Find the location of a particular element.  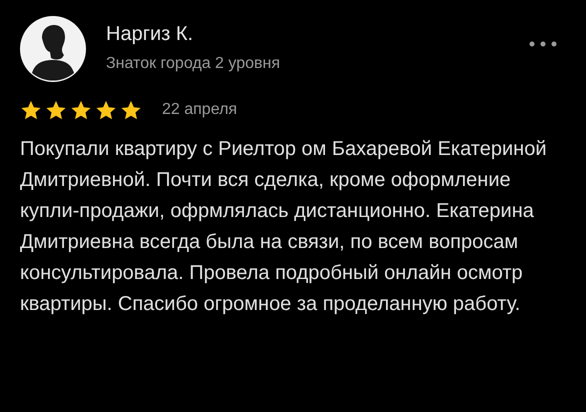

more-icon is located at coordinates (543, 44).